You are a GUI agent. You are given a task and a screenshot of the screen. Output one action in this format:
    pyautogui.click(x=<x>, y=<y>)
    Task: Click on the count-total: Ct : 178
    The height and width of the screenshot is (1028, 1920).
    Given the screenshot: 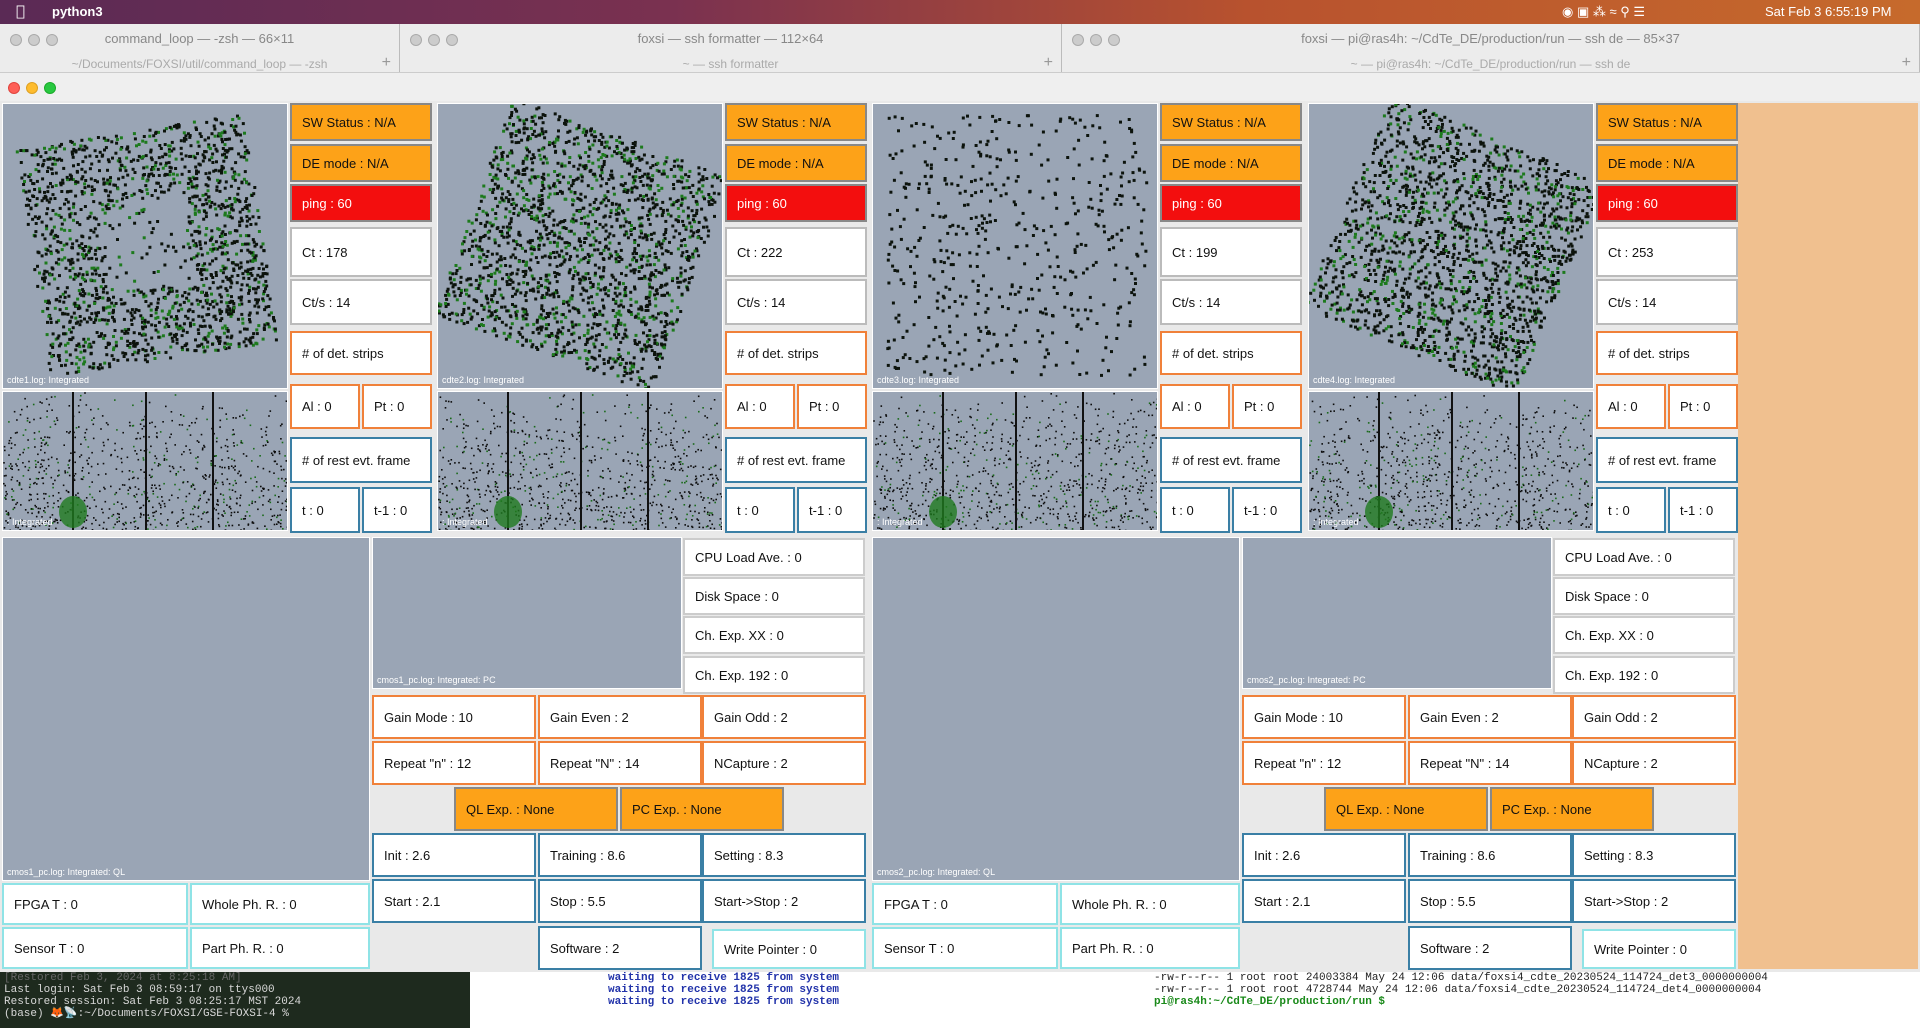 What is the action you would take?
    pyautogui.click(x=361, y=252)
    